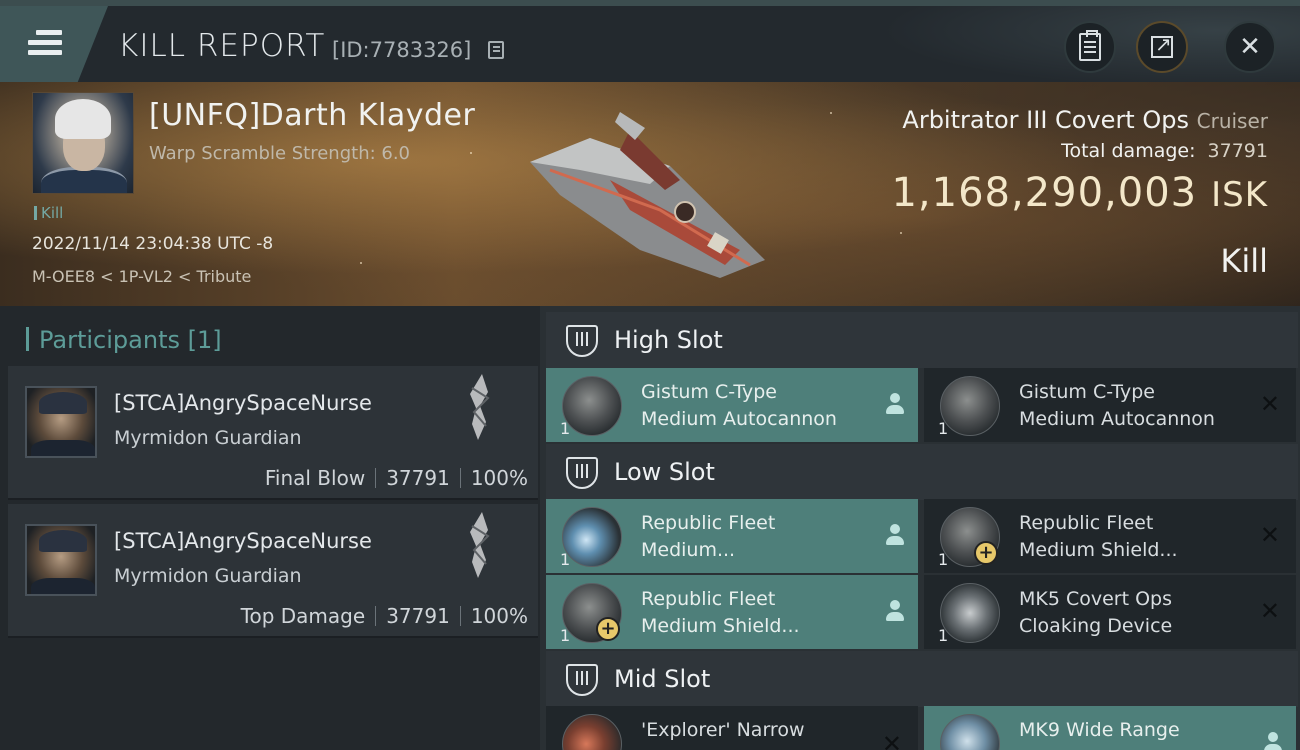 The image size is (1300, 750). Describe the element at coordinates (1044, 193) in the screenshot. I see `isk-amount: 1,168,290,003` at that location.